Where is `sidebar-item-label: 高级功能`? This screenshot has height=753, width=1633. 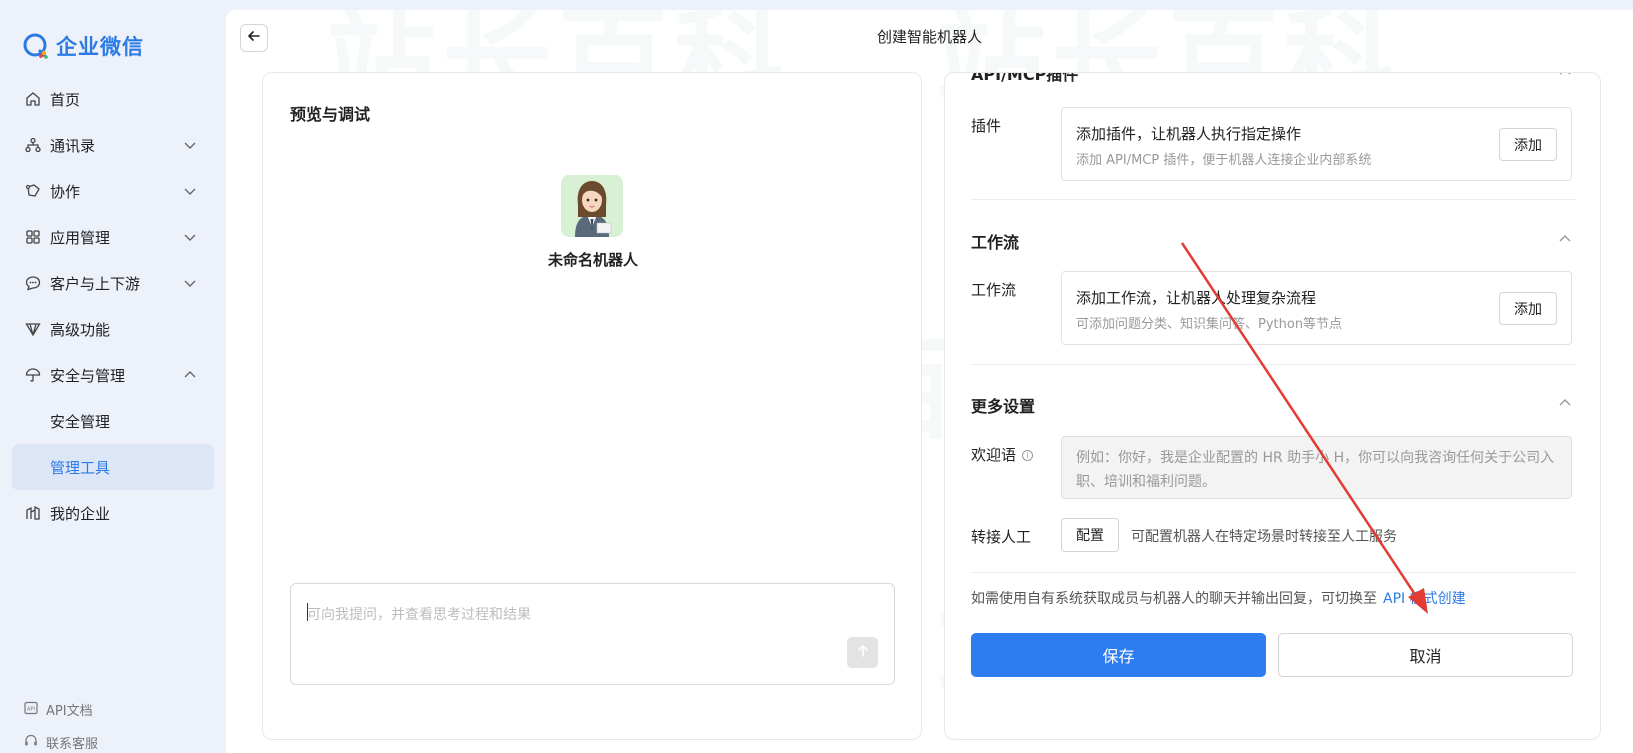 sidebar-item-label: 高级功能 is located at coordinates (80, 329).